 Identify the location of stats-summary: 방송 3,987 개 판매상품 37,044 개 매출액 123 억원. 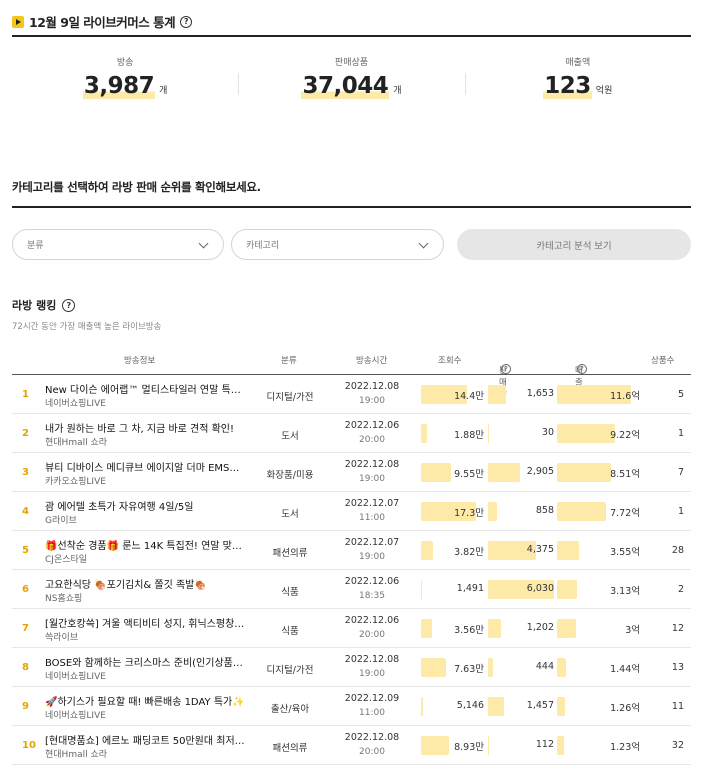
(351, 82).